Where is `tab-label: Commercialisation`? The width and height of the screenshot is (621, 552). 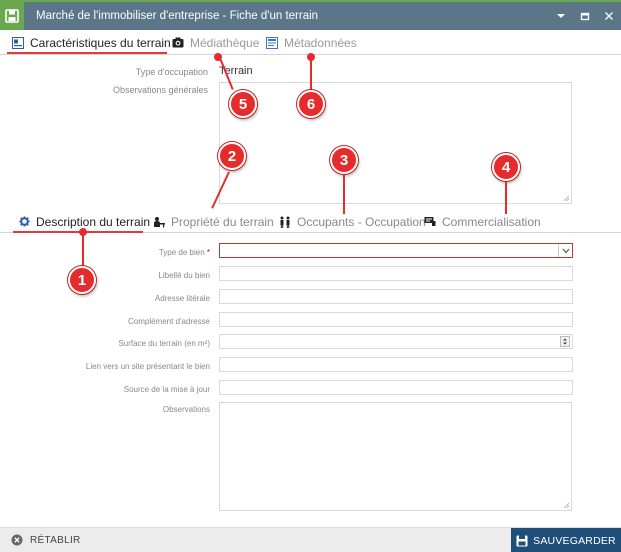 tab-label: Commercialisation is located at coordinates (491, 221).